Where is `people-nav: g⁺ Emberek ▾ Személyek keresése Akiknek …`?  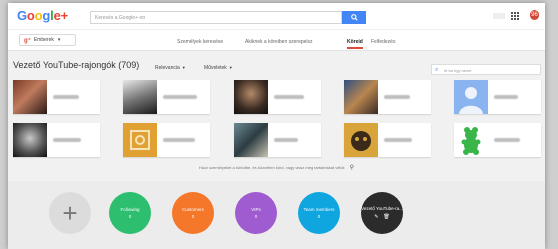 people-nav: g⁺ Emberek ▾ Személyek keresése Akiknek … is located at coordinates (276, 40).